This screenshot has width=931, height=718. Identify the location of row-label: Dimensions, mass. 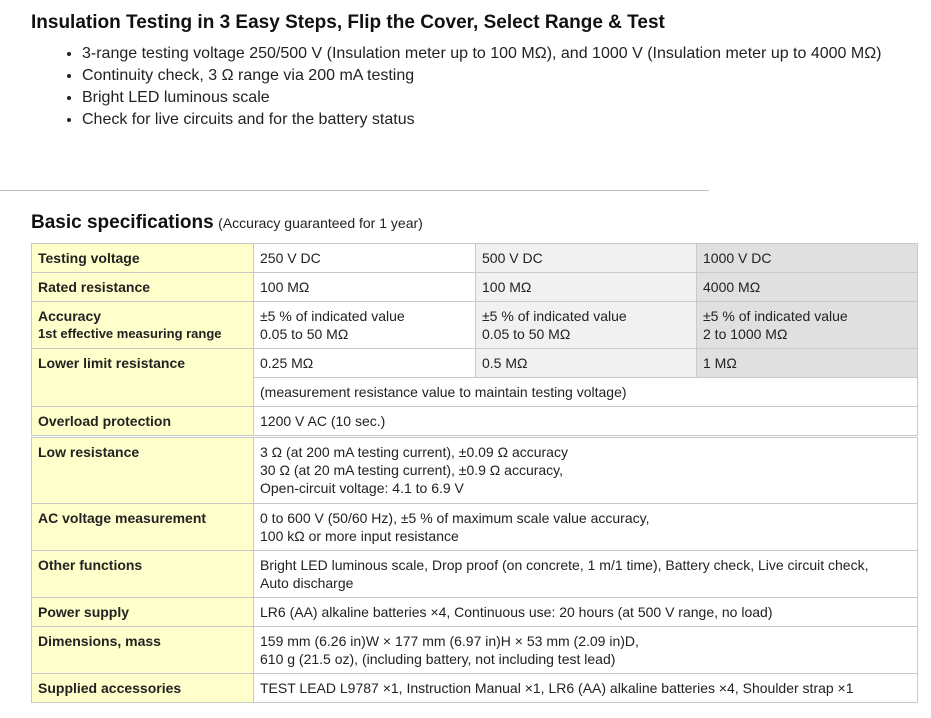
(142, 650).